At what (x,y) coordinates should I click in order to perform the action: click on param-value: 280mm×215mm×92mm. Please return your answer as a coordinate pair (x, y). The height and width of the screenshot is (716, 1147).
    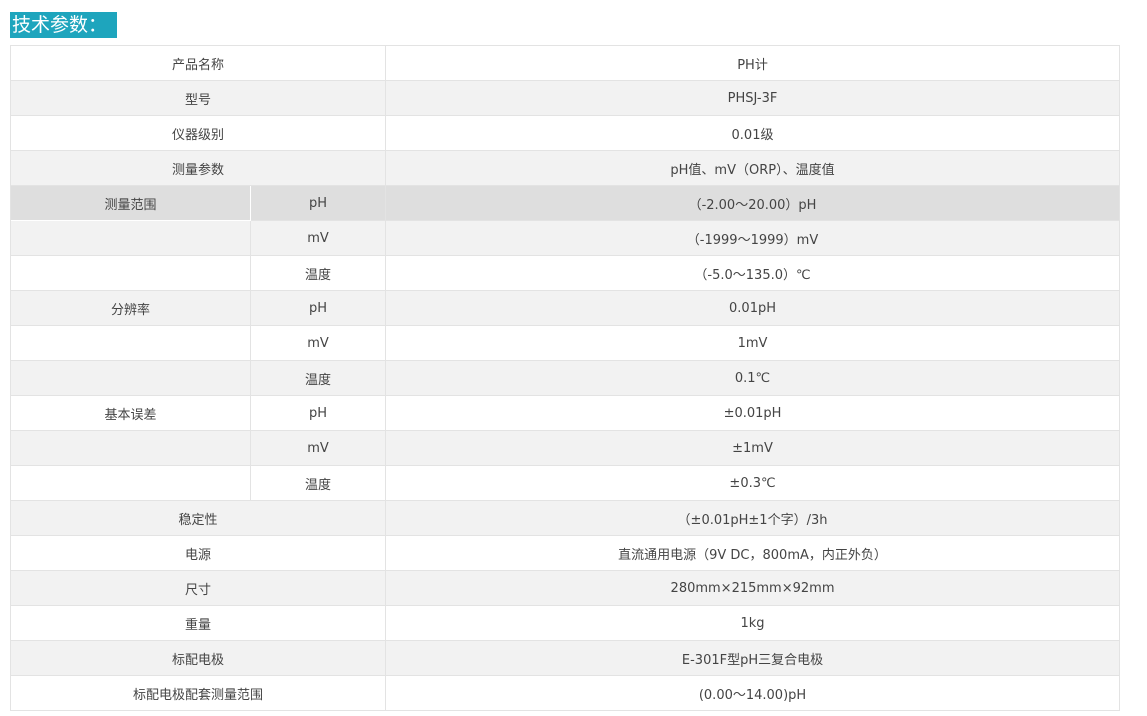
    Looking at the image, I should click on (753, 588).